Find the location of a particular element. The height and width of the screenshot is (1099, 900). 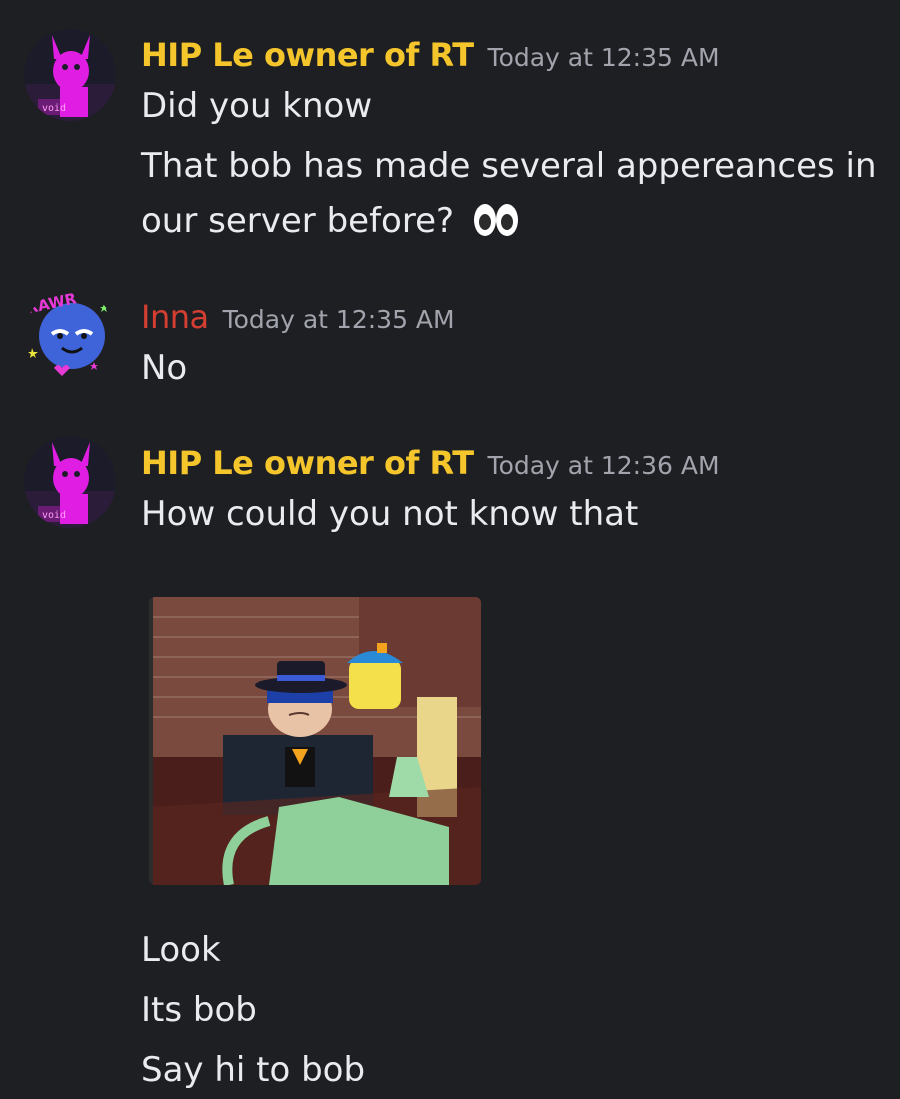

message-header: HIP Le owner of RT Today at 12:36 AM is located at coordinates (430, 463).